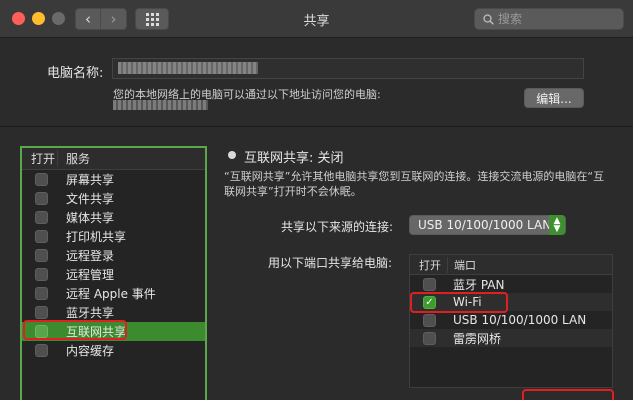  I want to click on share-from-label: 共享以下来源的连接:, so click(337, 227).